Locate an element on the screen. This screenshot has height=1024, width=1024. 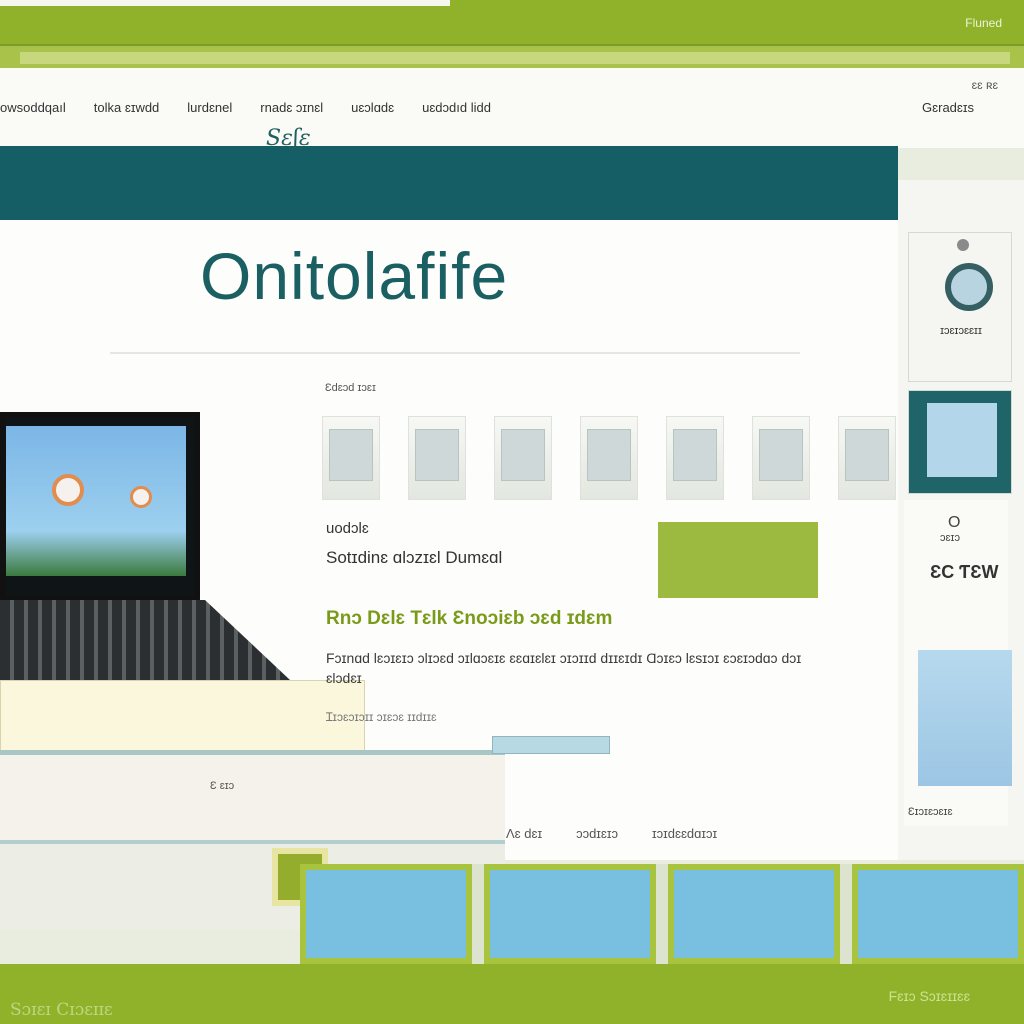
content-footer-link: Ʌɛ dɛɪ is located at coordinates (524, 833).